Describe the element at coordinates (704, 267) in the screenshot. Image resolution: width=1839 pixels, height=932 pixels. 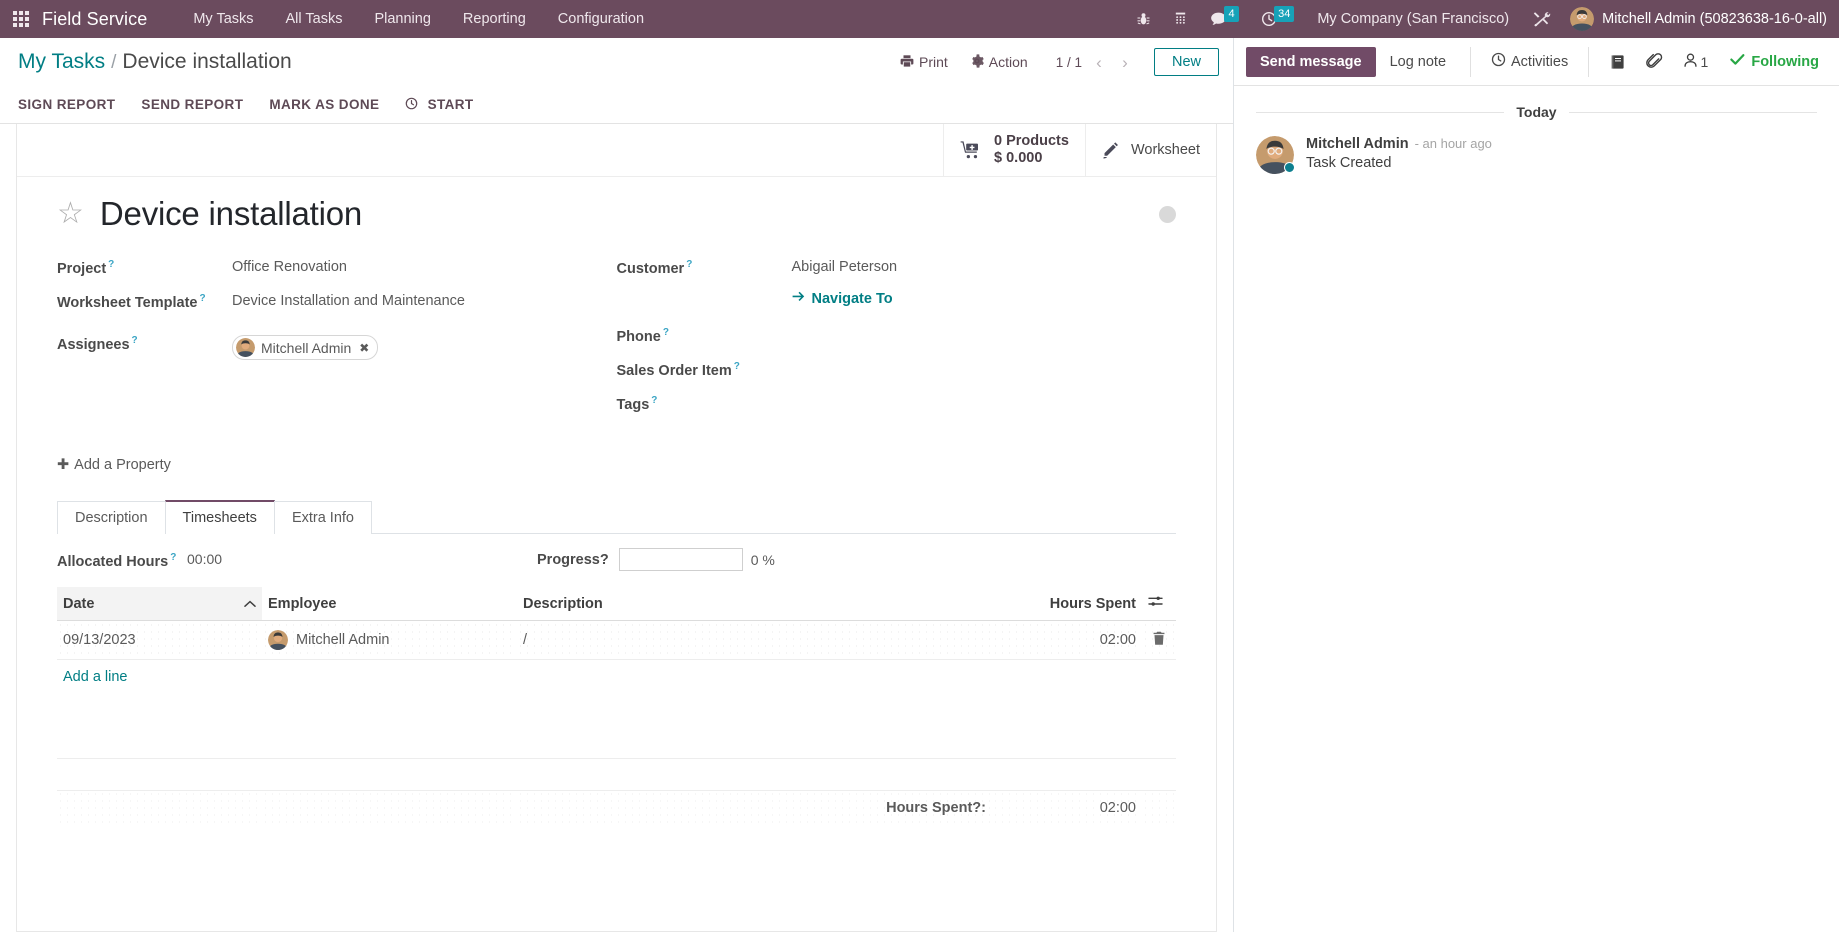
I see `field-customer-label: Customer?` at that location.